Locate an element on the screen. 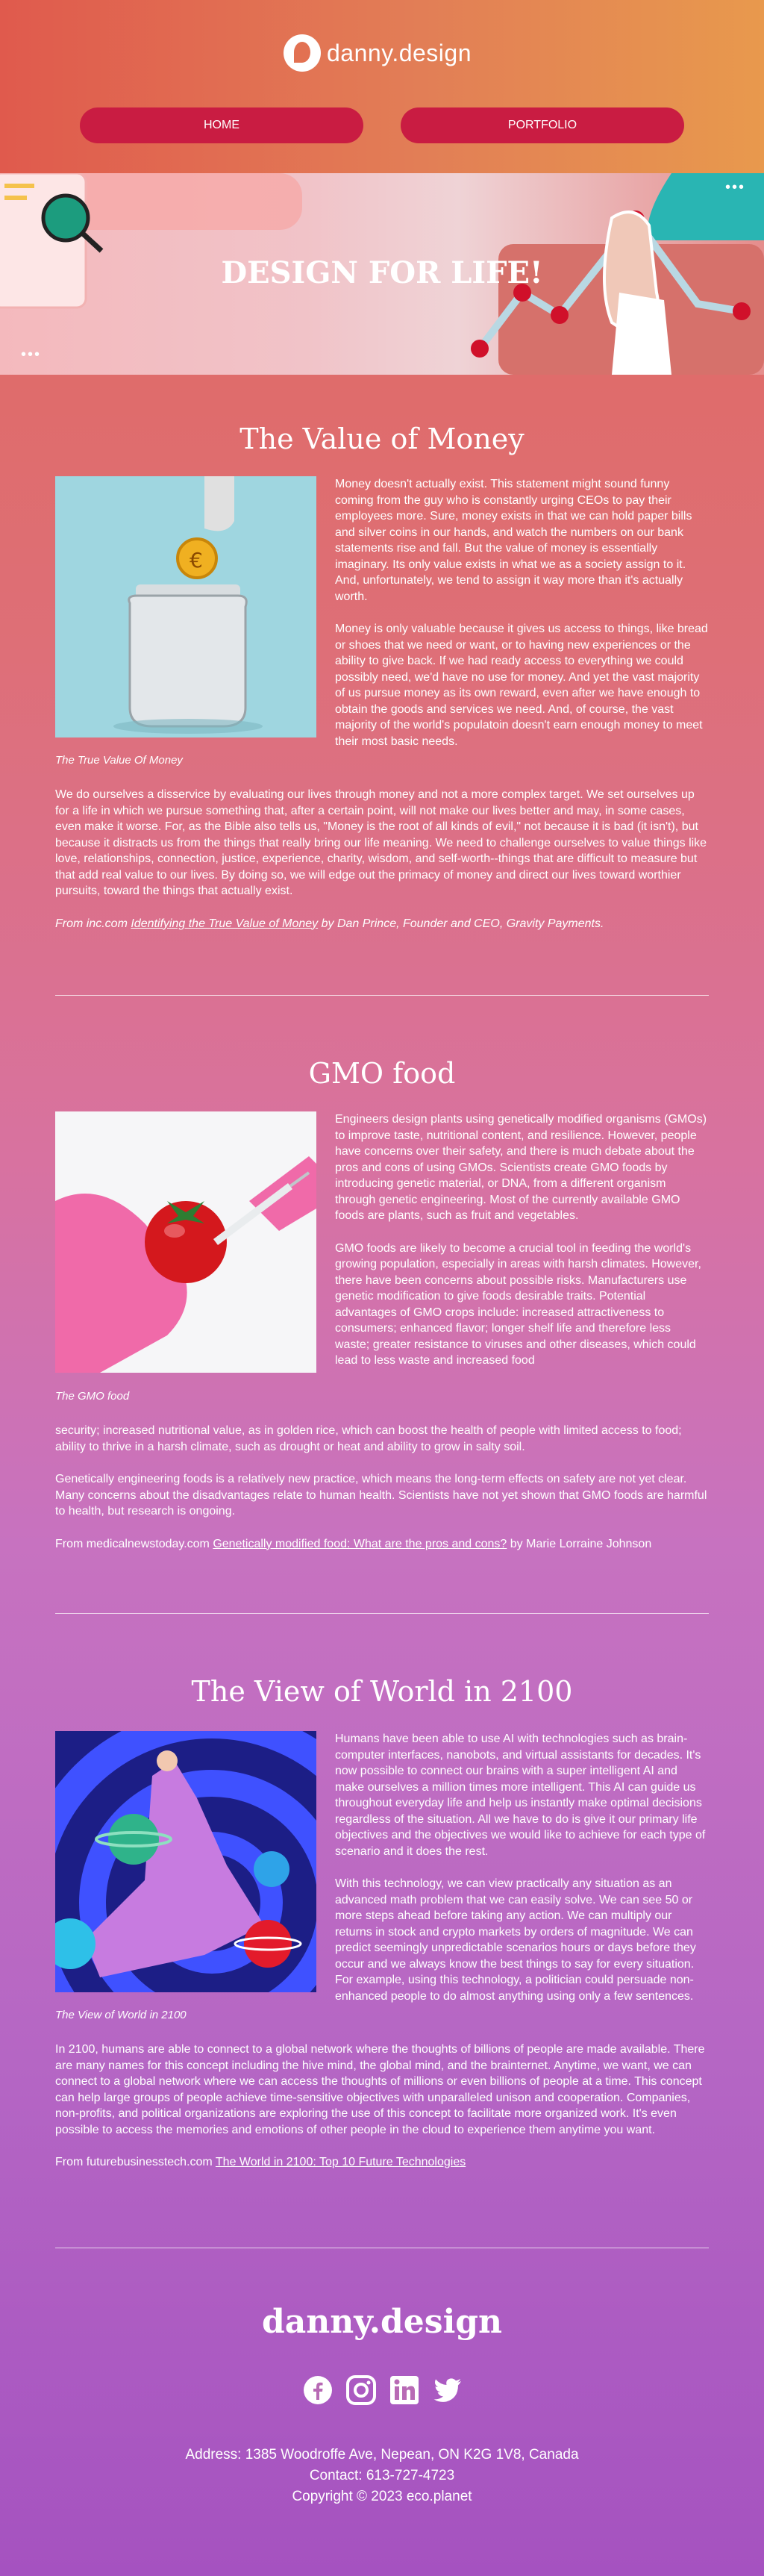  hero-title: DESIGN FOR LIFE! is located at coordinates (382, 272).